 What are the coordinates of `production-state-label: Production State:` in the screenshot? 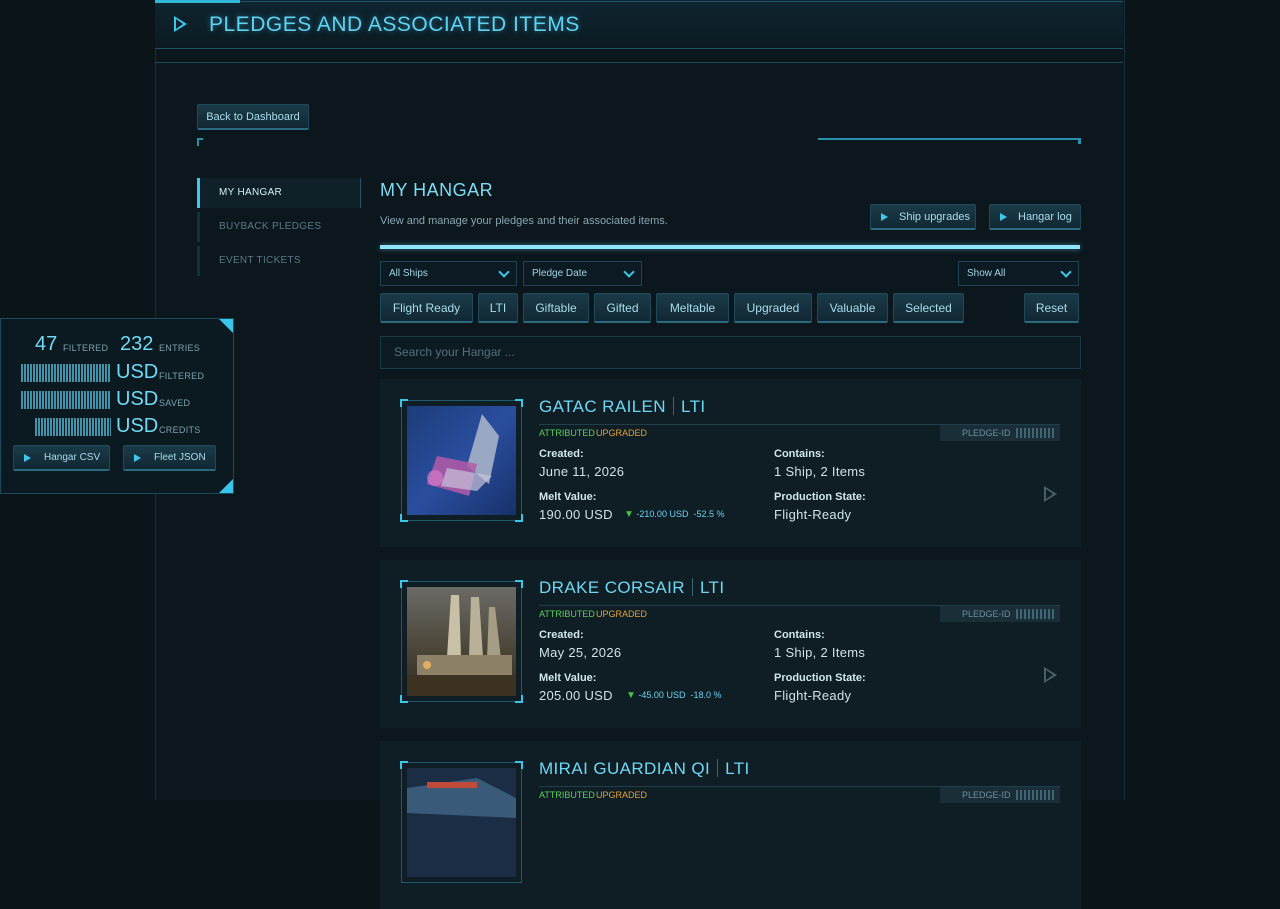 It's located at (820, 678).